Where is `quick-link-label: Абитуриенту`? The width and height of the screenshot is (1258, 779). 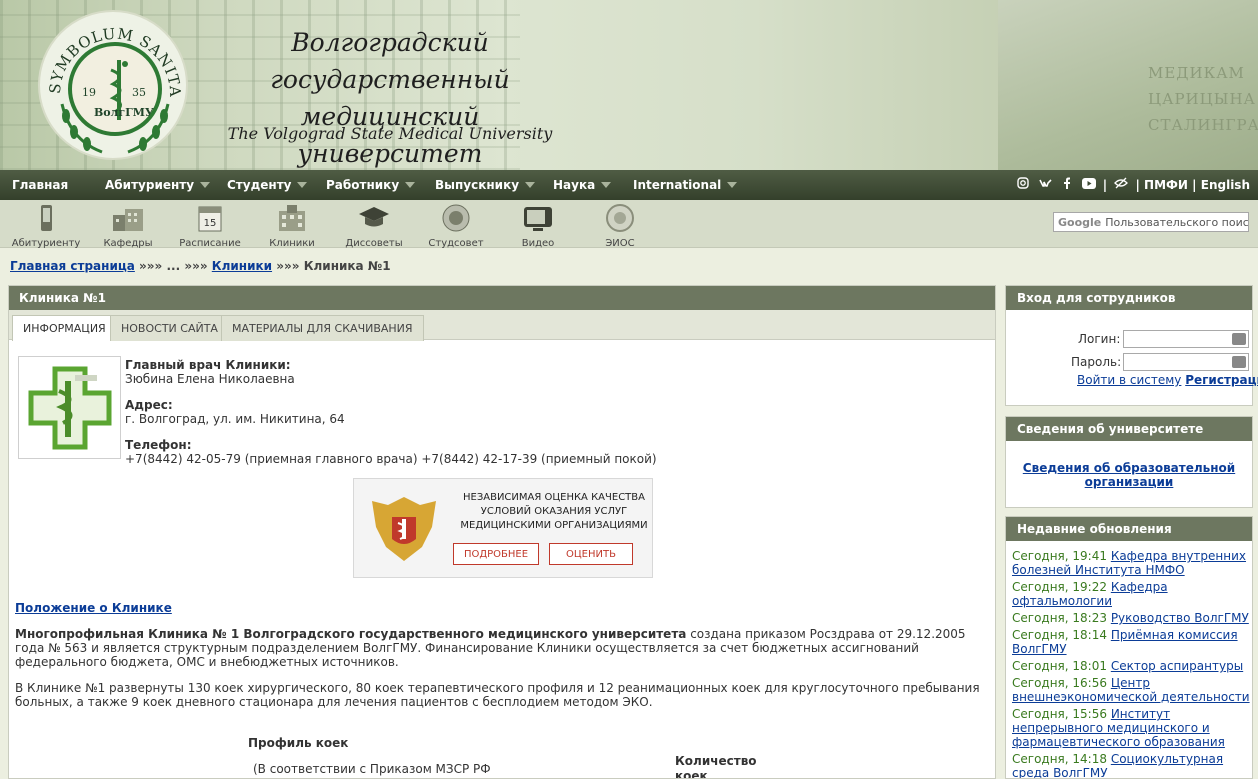 quick-link-label: Абитуриенту is located at coordinates (46, 243).